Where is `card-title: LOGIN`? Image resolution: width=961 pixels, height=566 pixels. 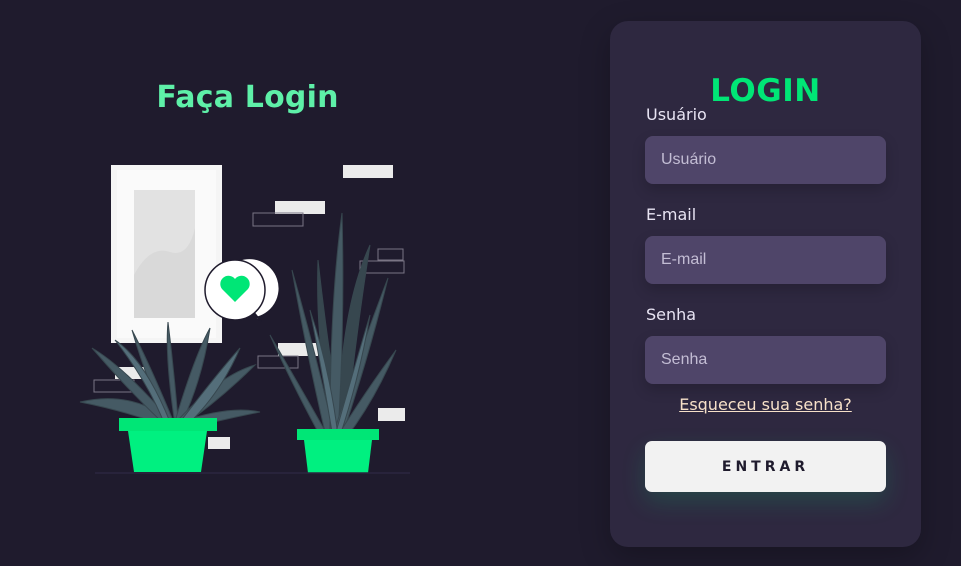 card-title: LOGIN is located at coordinates (765, 91).